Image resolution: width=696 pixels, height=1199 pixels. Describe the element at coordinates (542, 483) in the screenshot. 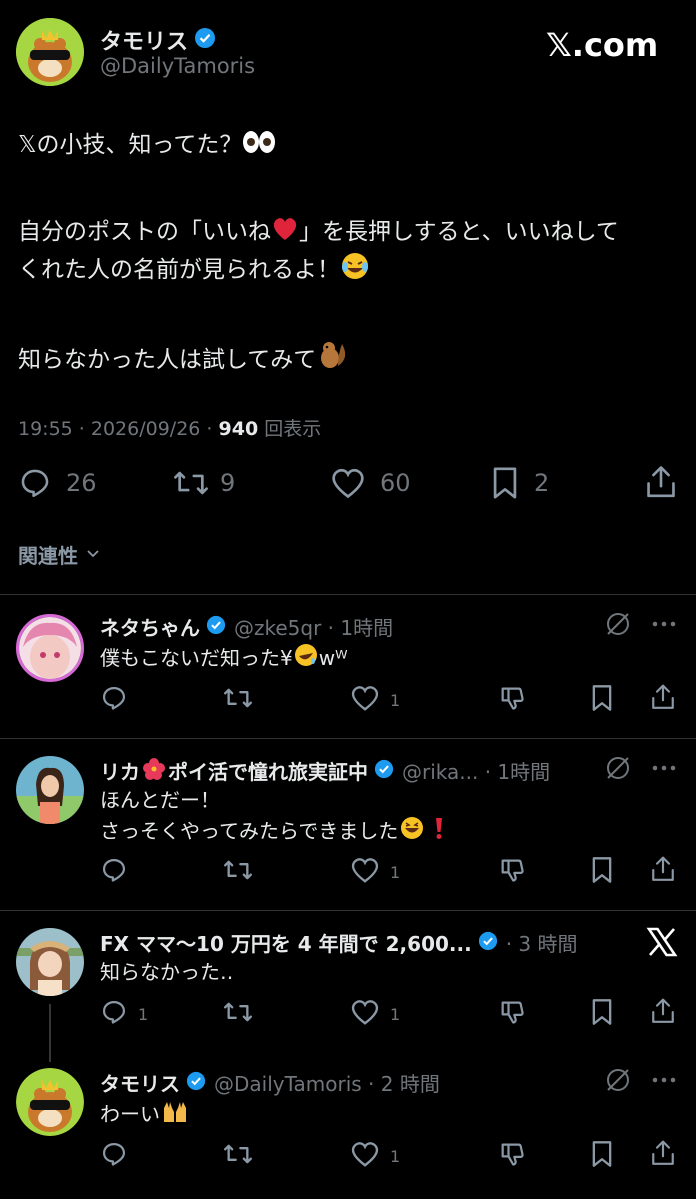

I see `bookmark-count: 2` at that location.